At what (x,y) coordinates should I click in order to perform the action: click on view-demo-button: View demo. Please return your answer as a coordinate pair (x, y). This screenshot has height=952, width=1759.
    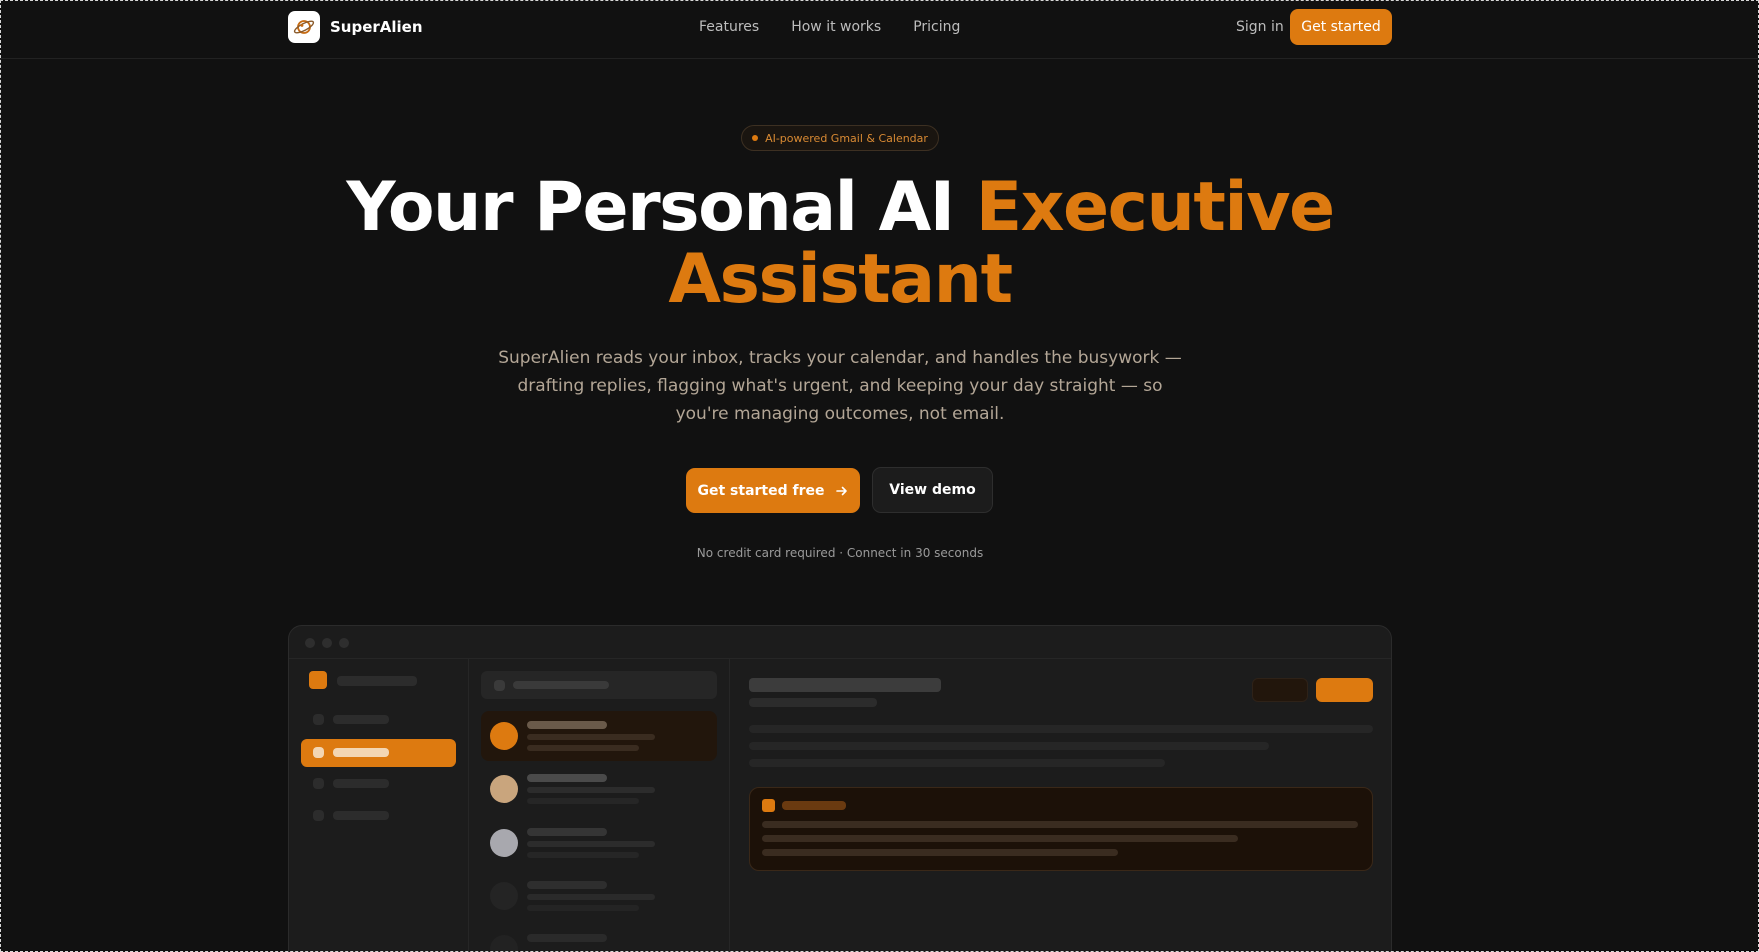
    Looking at the image, I should click on (932, 490).